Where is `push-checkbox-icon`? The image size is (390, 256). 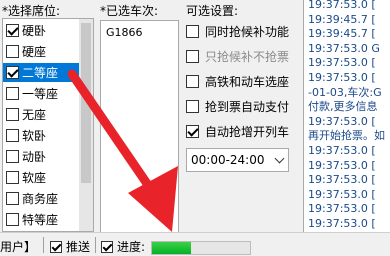 push-checkbox-icon is located at coordinates (56, 246).